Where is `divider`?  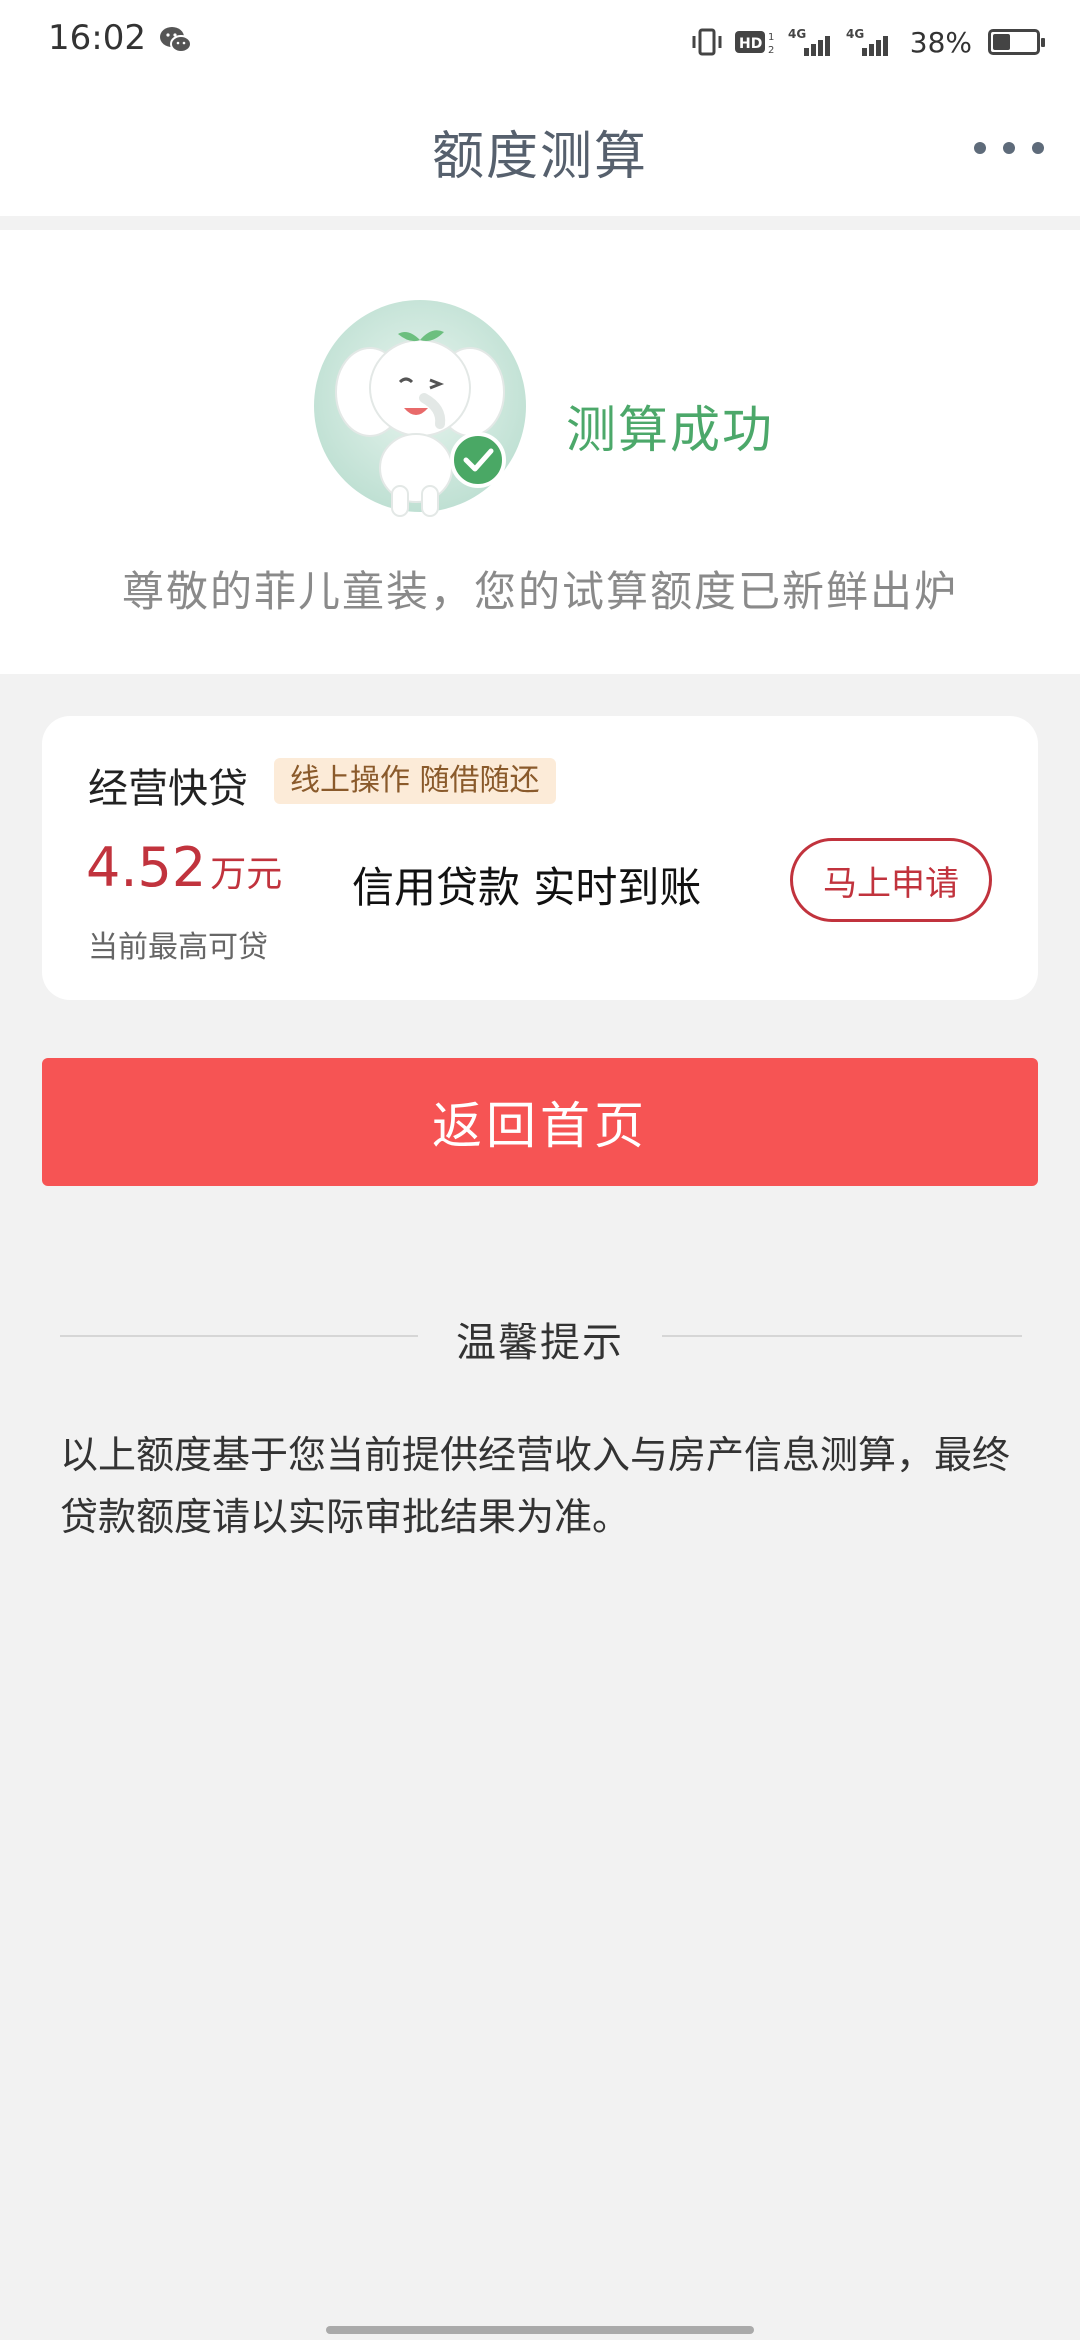
divider is located at coordinates (842, 1336).